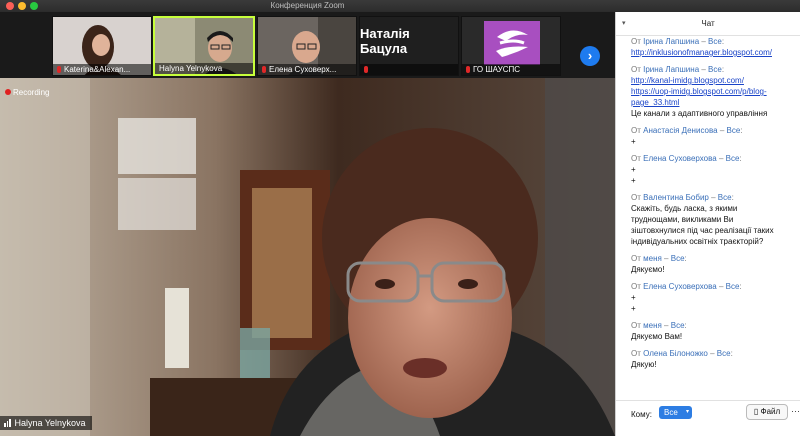  What do you see at coordinates (714, 102) in the screenshot?
I see `message-link: page_33.html` at bounding box center [714, 102].